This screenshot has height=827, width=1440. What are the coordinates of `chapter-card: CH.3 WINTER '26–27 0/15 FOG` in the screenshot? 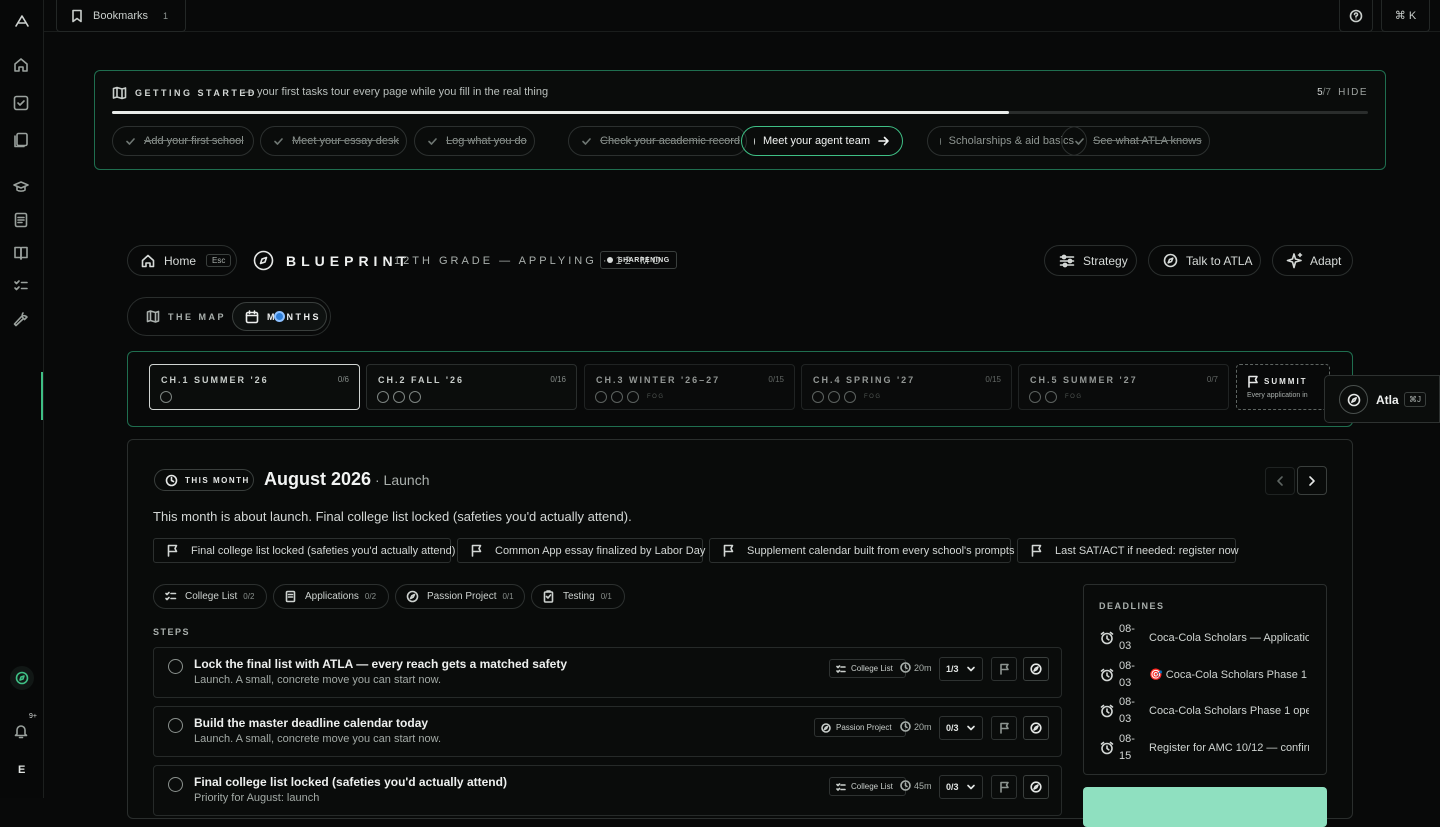 It's located at (689, 387).